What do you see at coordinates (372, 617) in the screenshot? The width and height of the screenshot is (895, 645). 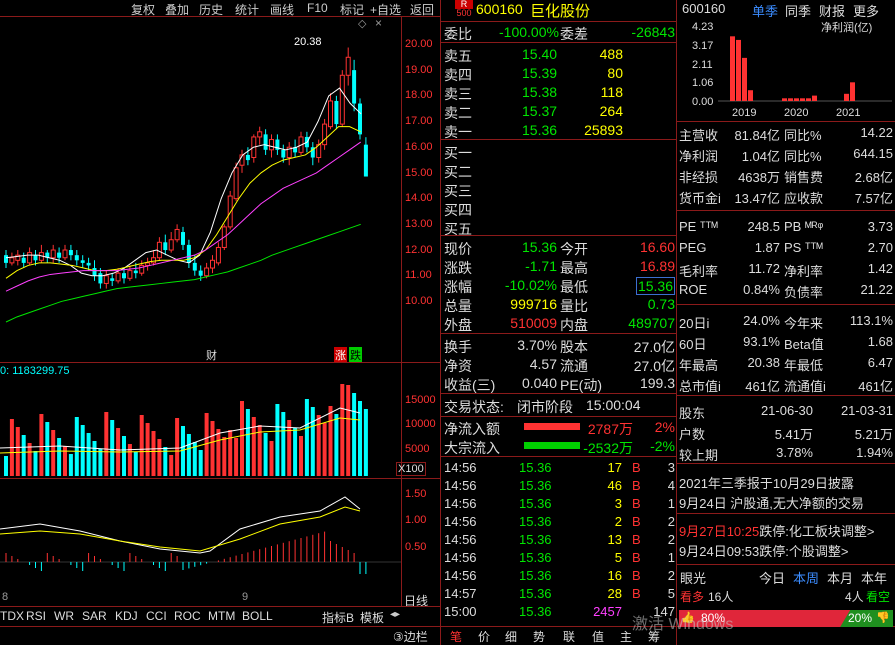 I see `tab-muban: 模板` at bounding box center [372, 617].